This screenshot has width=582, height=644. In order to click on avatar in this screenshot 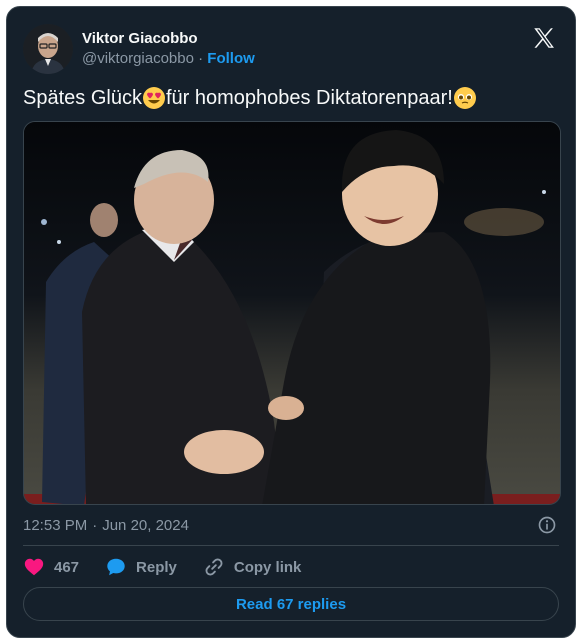, I will do `click(48, 49)`.